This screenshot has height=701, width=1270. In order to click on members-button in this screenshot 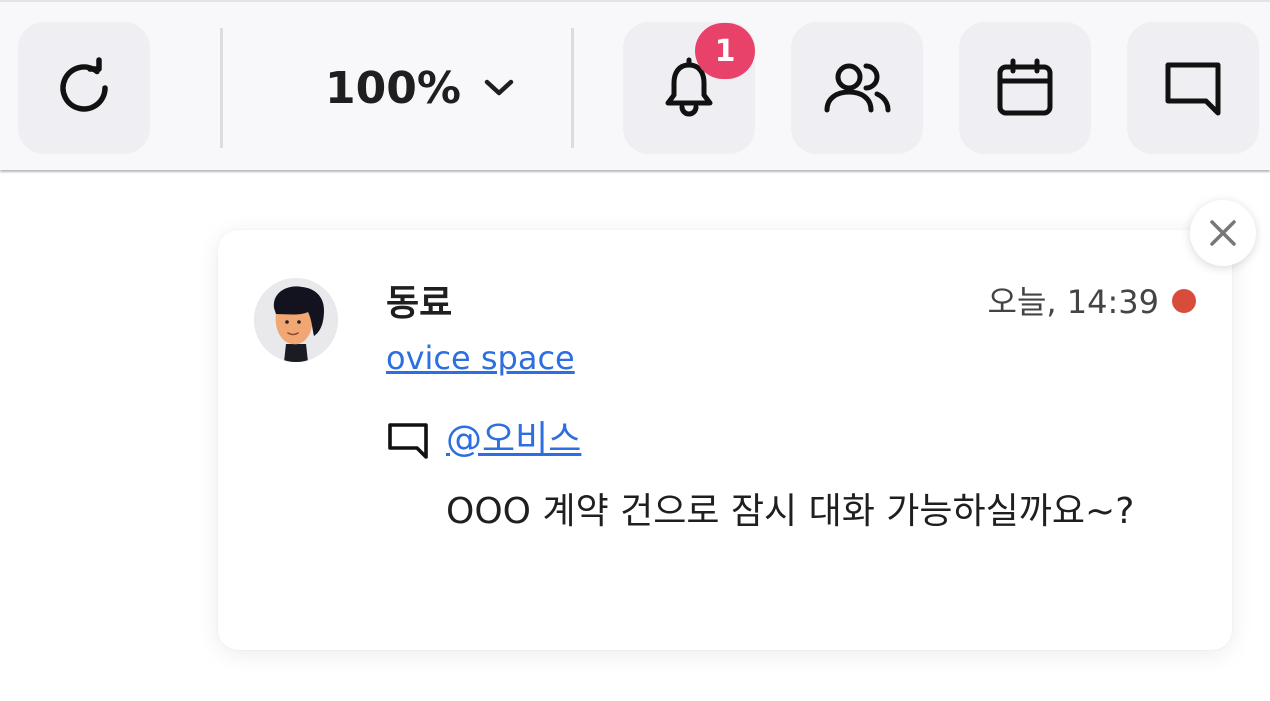, I will do `click(857, 88)`.